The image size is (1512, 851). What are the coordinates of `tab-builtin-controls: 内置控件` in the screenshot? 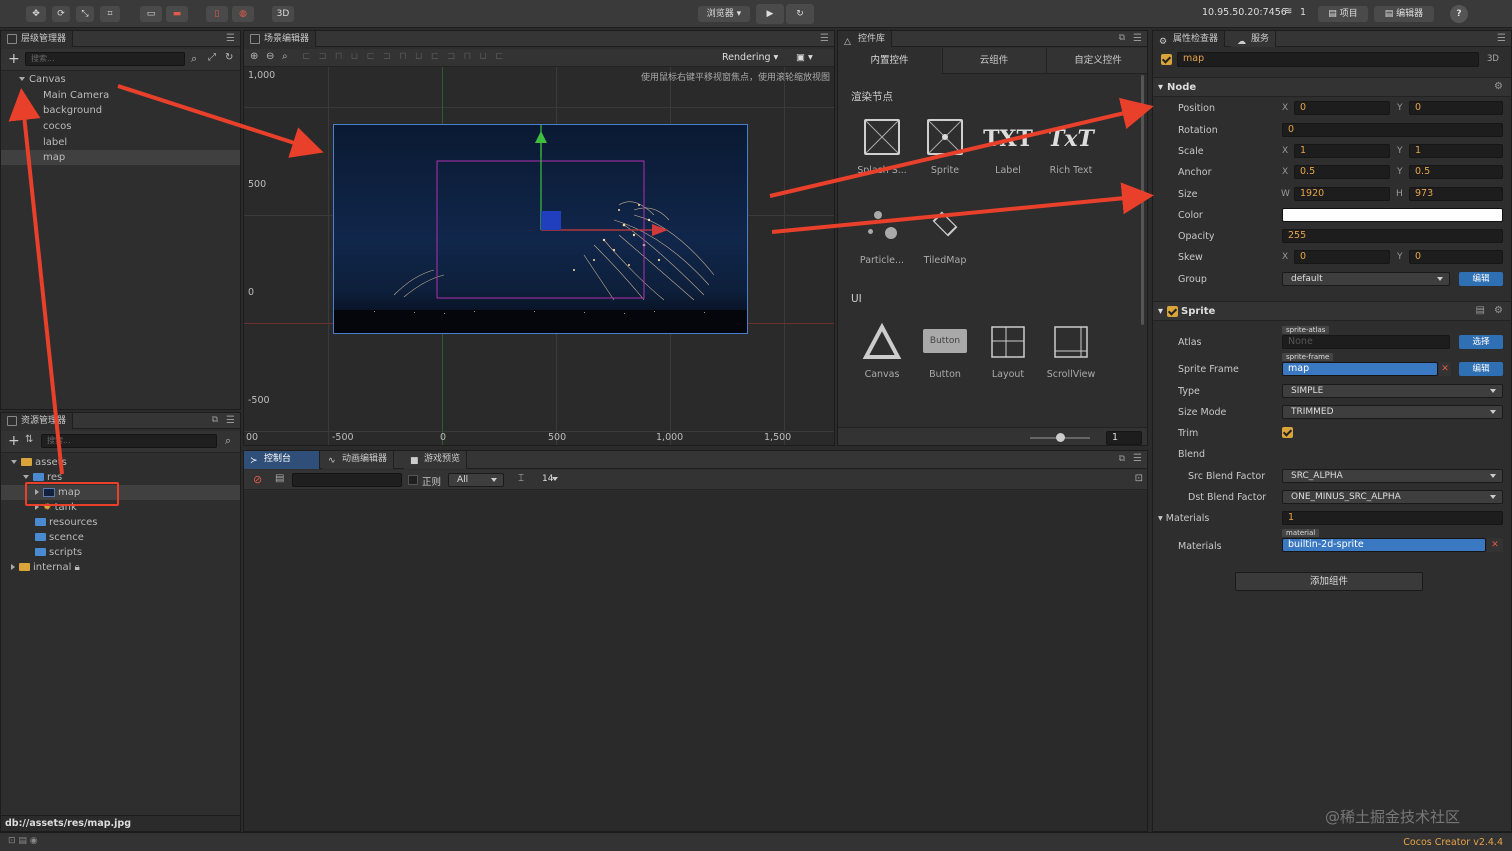 It's located at (889, 61).